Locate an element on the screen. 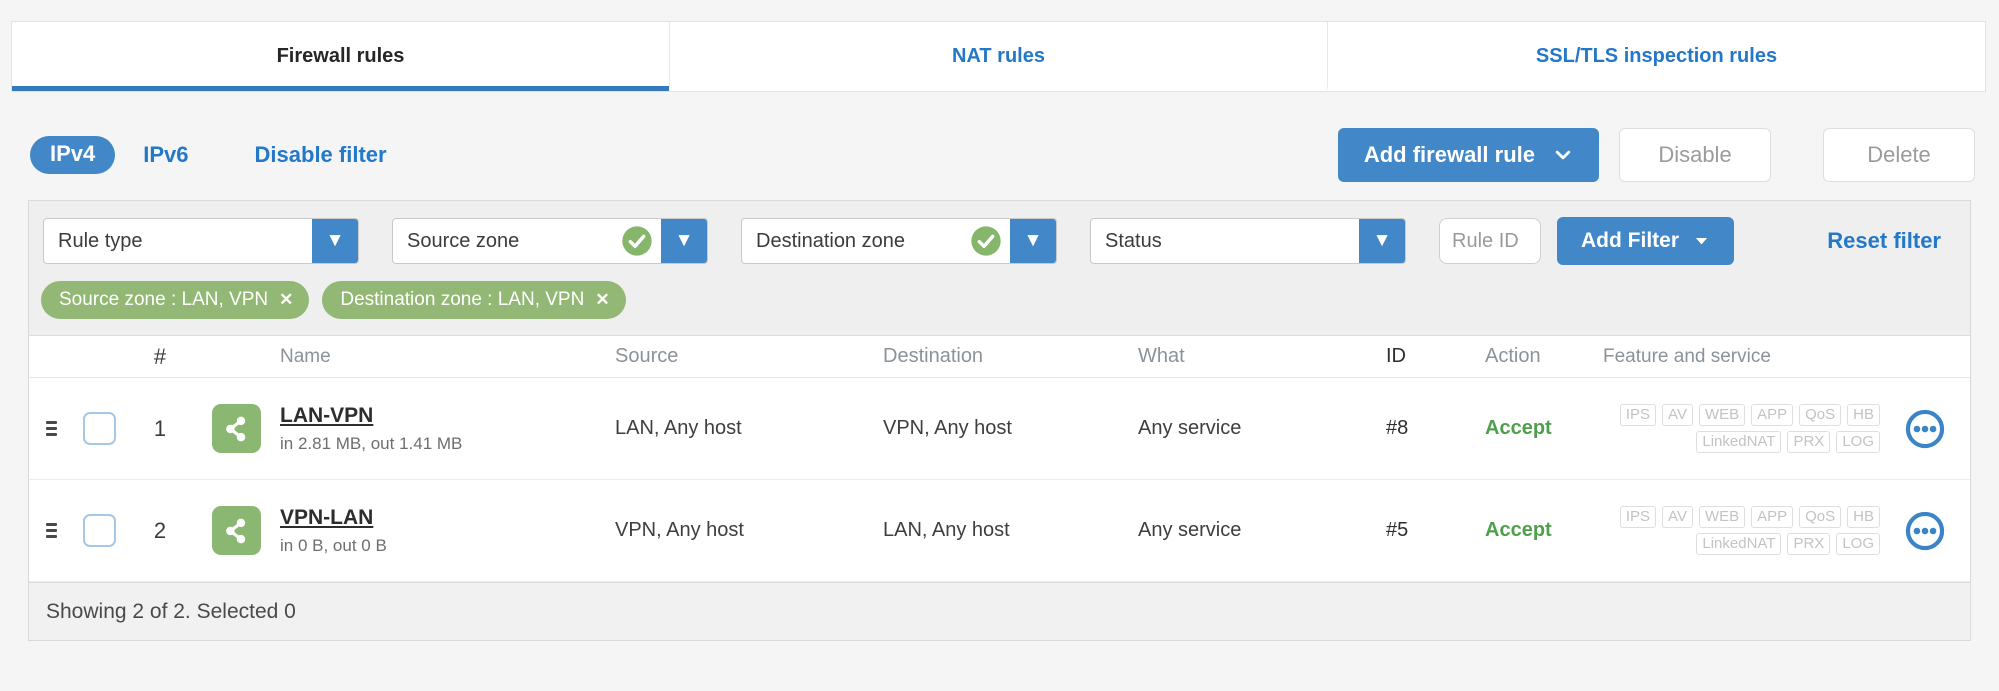  filter-destination-zone-dropdown: Destination zone ▼ is located at coordinates (899, 241).